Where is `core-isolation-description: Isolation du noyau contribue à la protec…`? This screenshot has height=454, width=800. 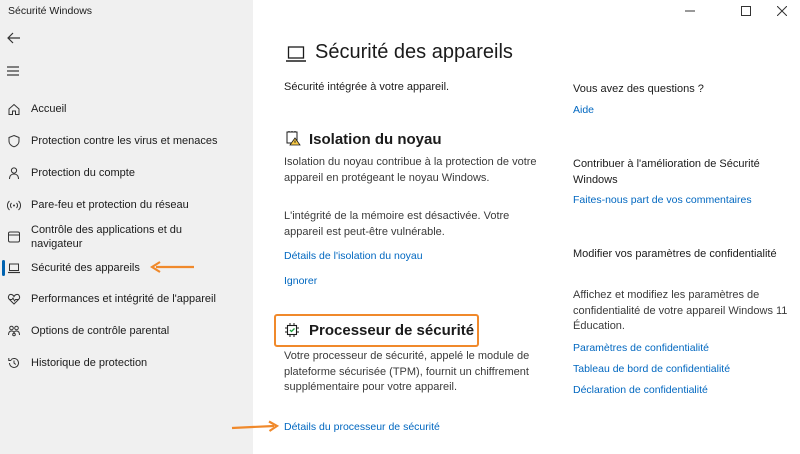 core-isolation-description: Isolation du noyau contribue à la protec… is located at coordinates (410, 170).